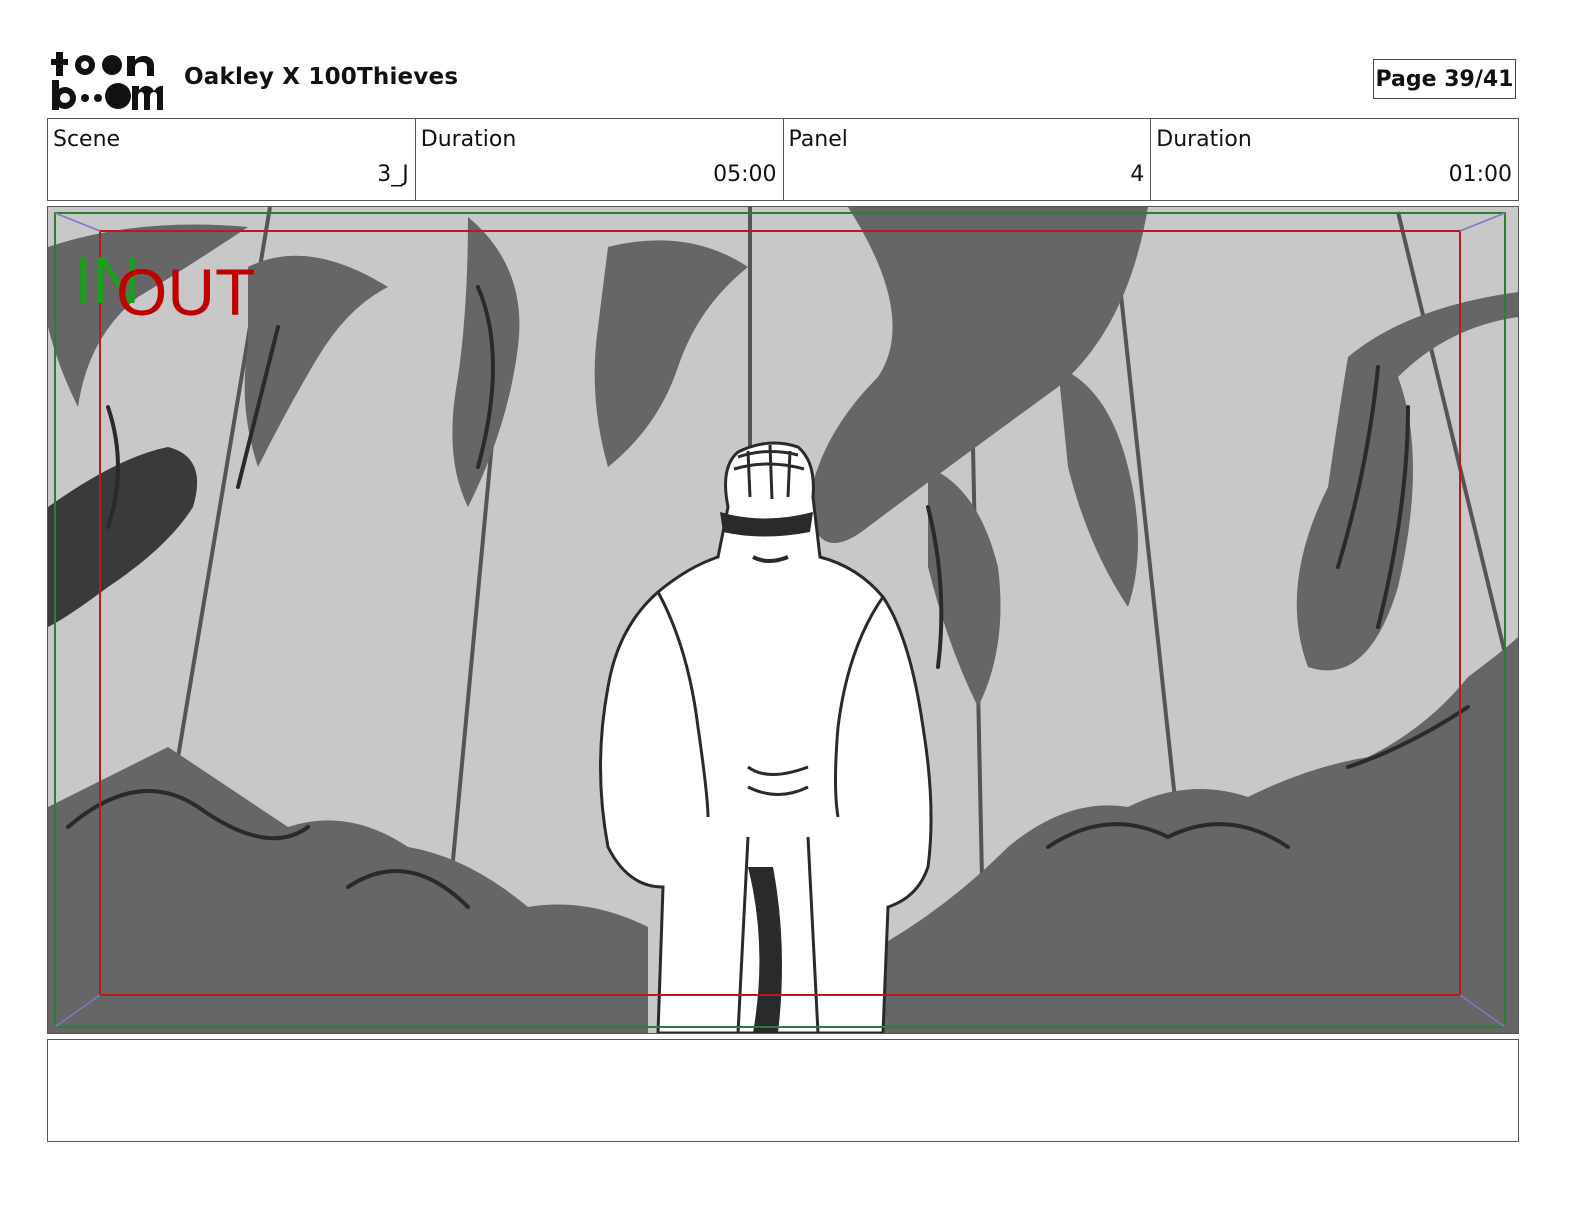 This screenshot has width=1584, height=1224. What do you see at coordinates (185, 292) in the screenshot?
I see `out-label: OUT` at bounding box center [185, 292].